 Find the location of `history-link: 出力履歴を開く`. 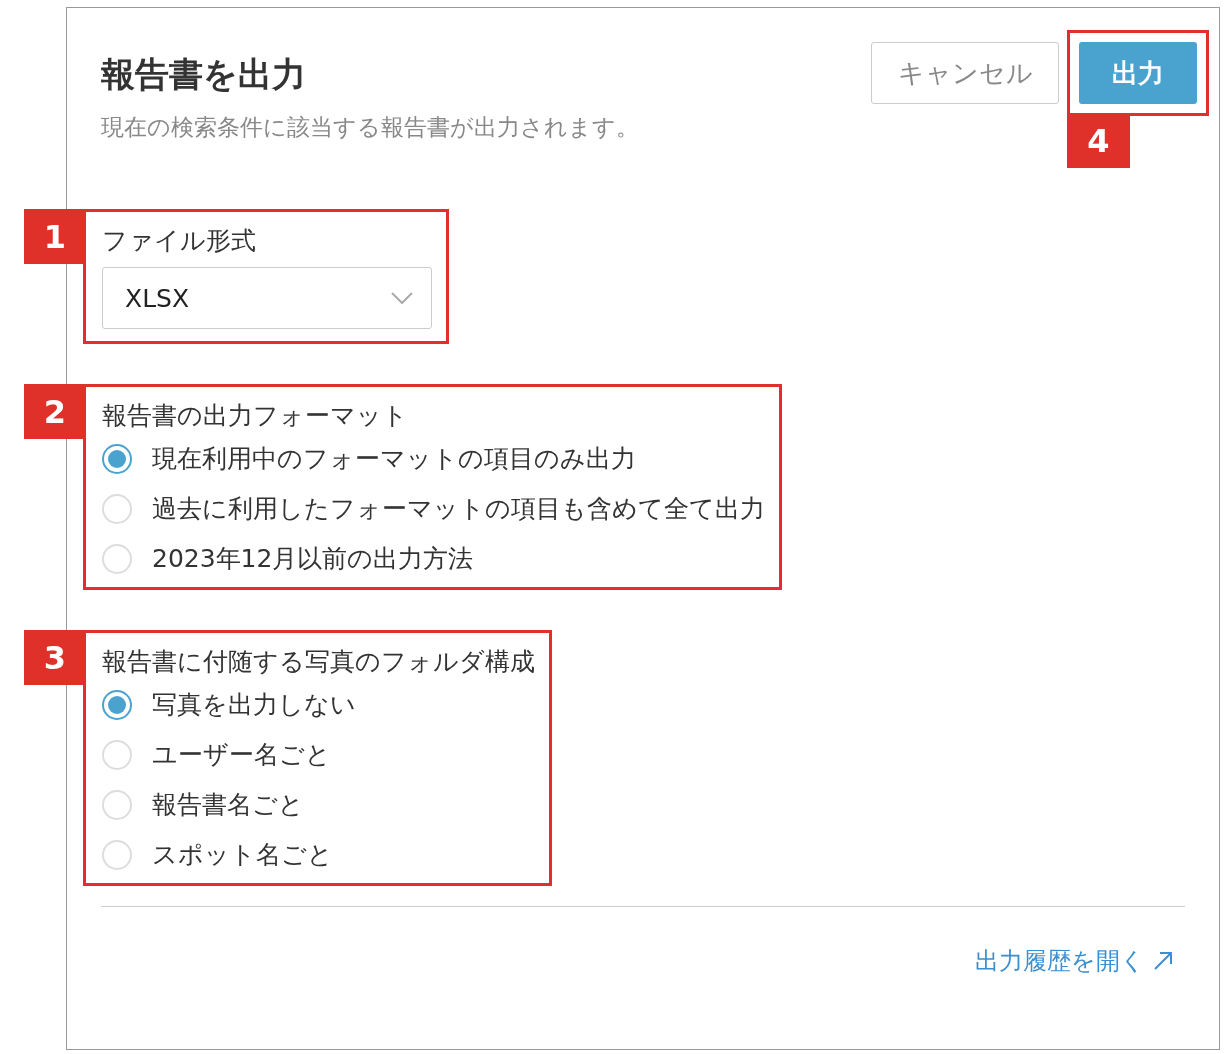

history-link: 出力履歴を開く is located at coordinates (1060, 961).